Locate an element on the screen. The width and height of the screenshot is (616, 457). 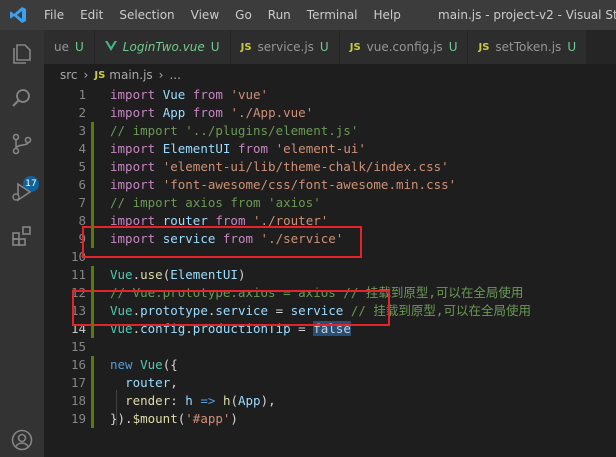
line-number: 8 is located at coordinates (82, 220).